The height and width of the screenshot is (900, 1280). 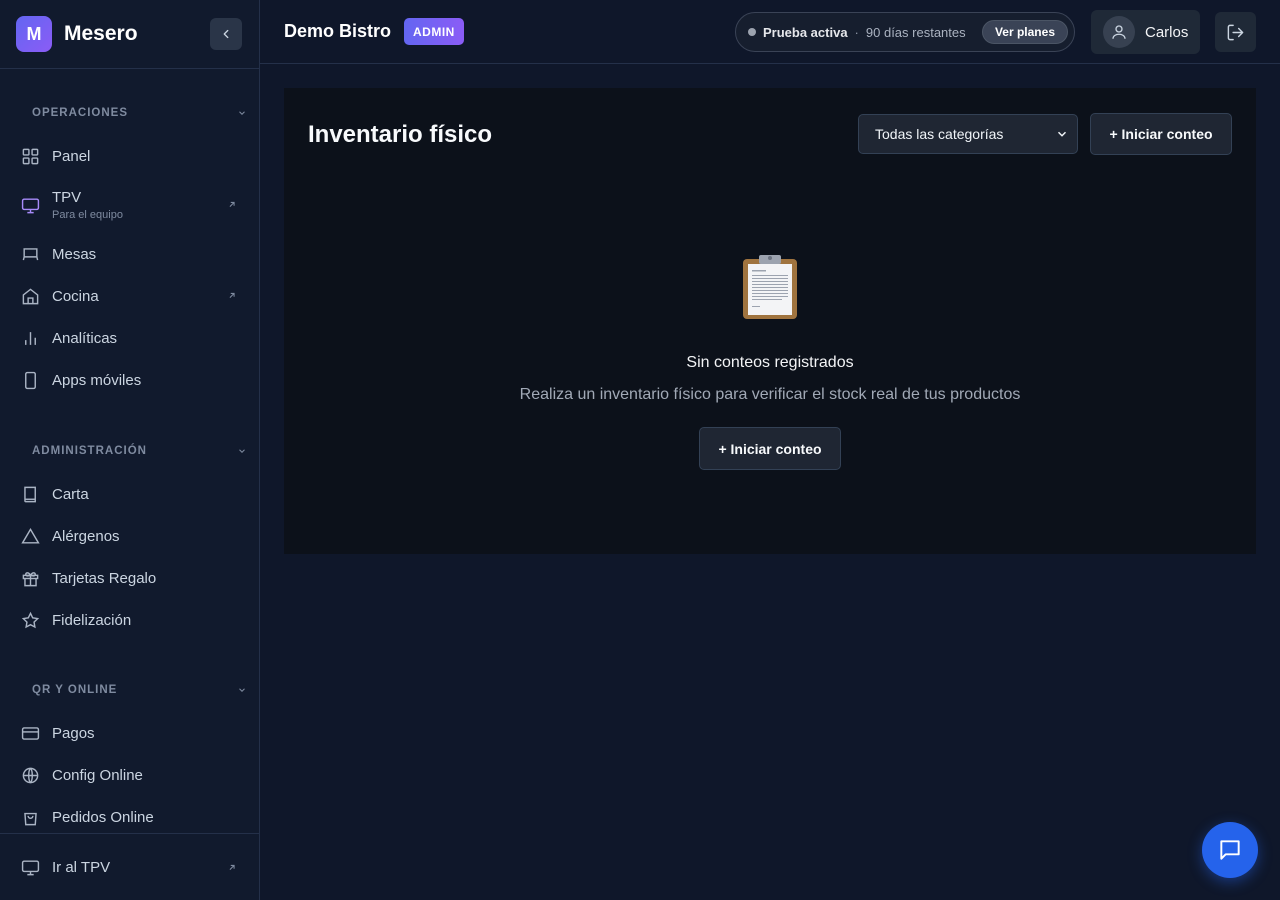 I want to click on sidebar-item-pagos: Pagos, so click(x=129, y=733).